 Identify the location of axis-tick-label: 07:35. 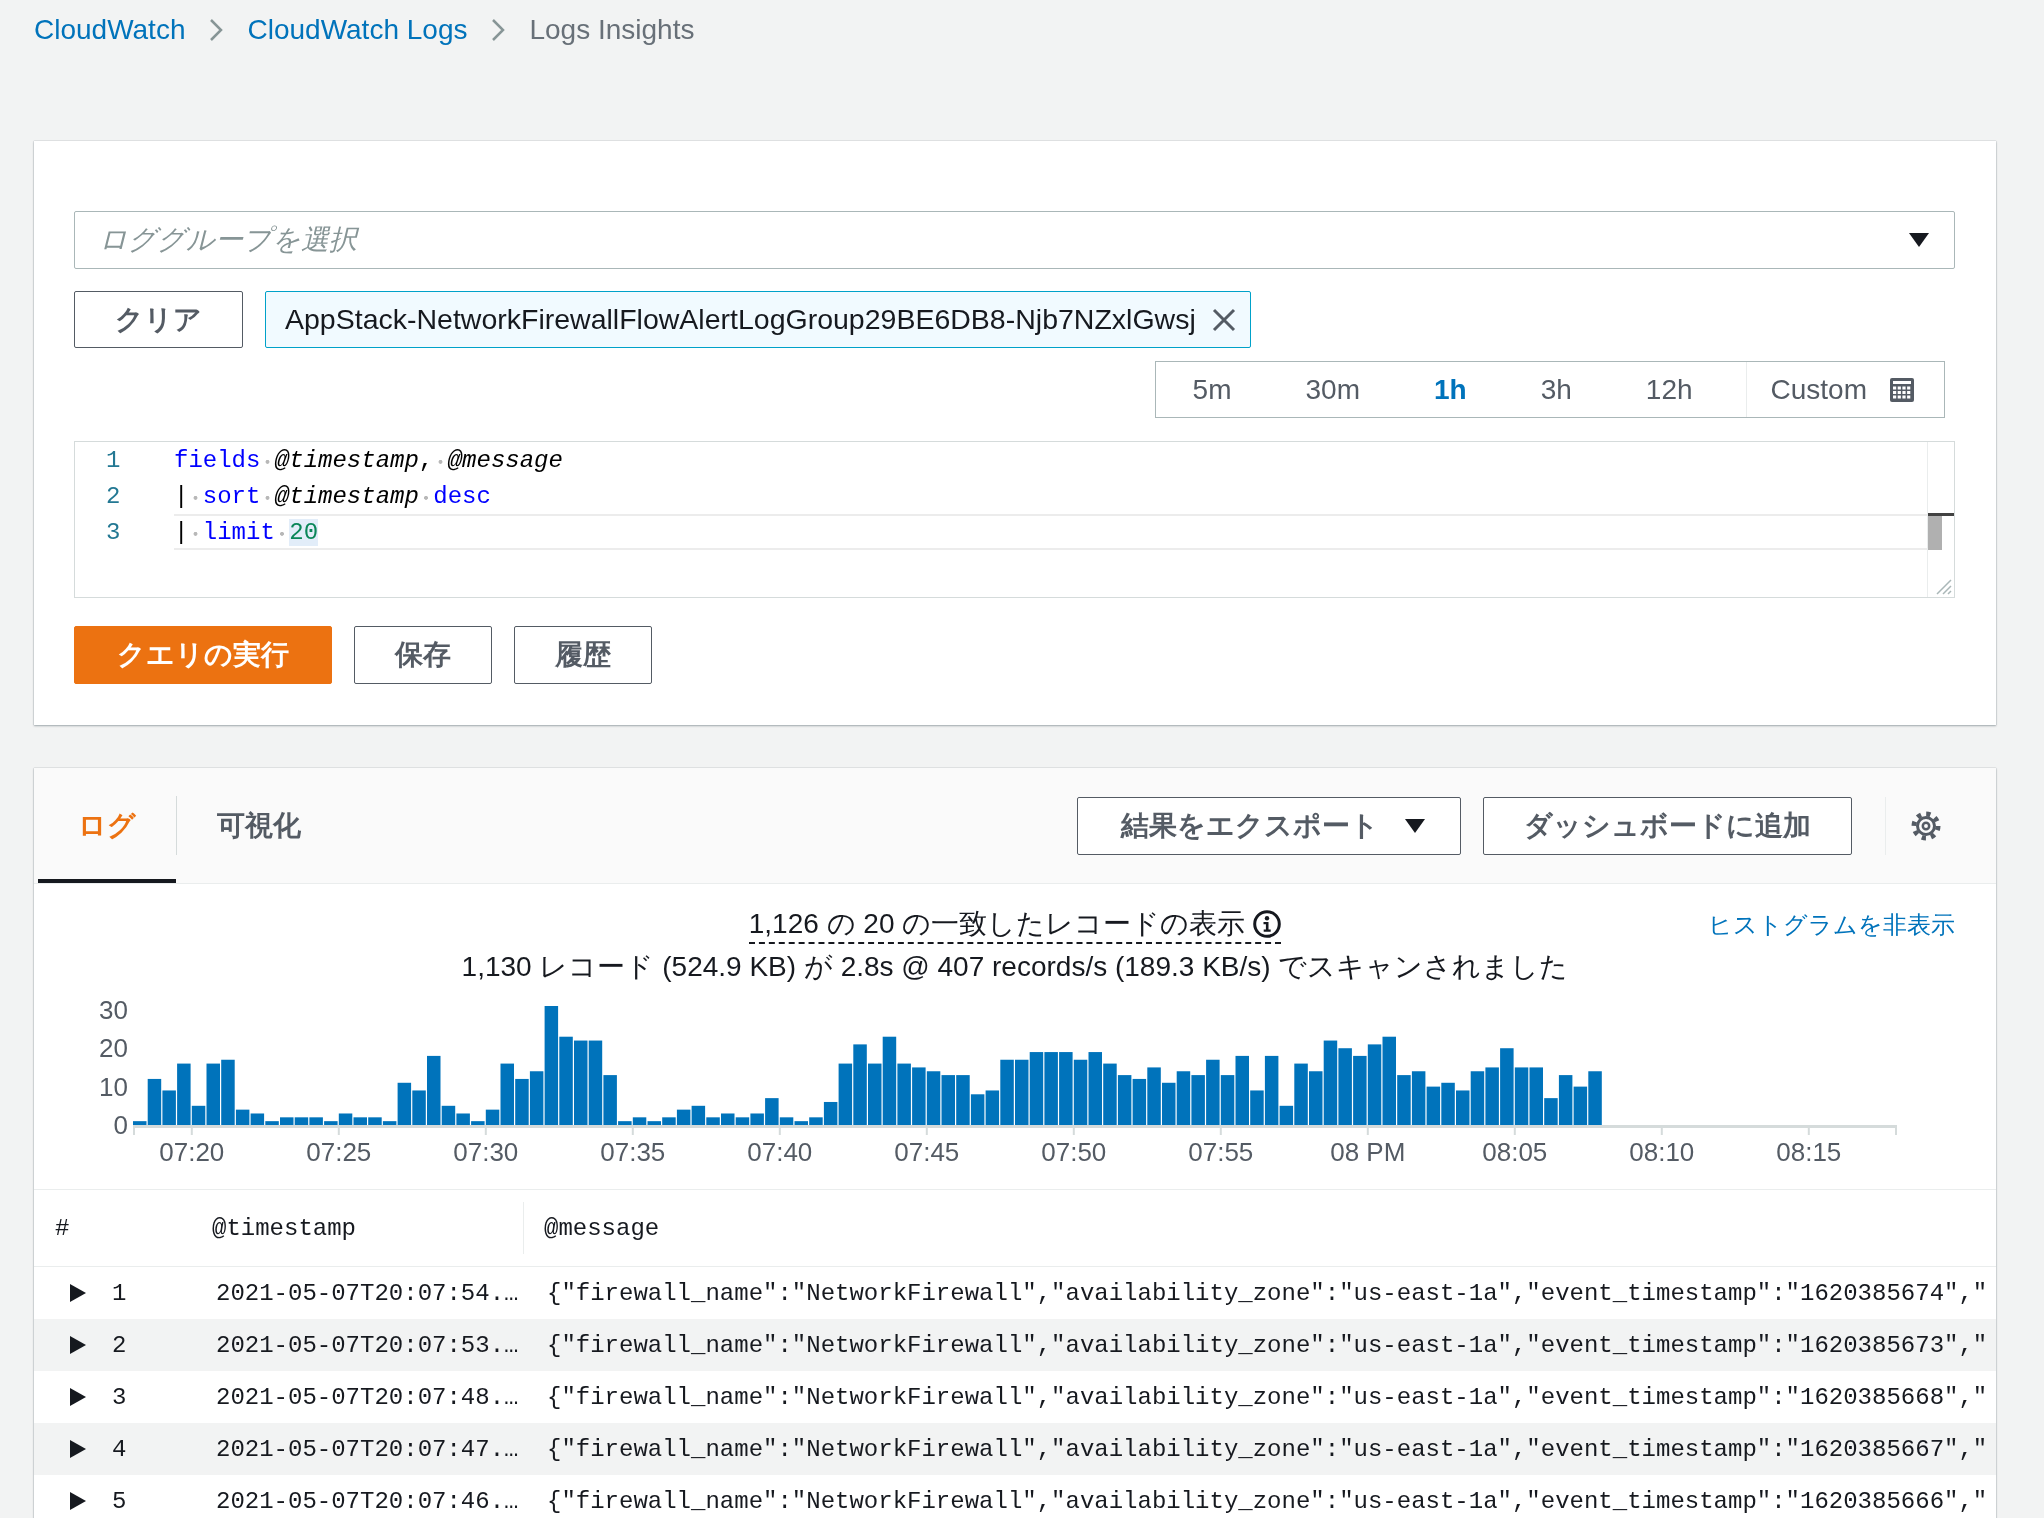
(633, 1152).